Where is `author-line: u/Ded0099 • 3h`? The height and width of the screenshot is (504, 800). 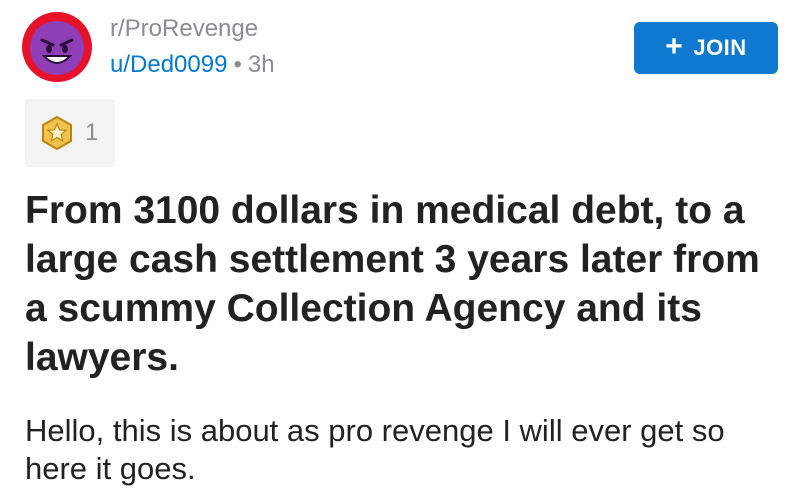
author-line: u/Ded0099 • 3h is located at coordinates (192, 65).